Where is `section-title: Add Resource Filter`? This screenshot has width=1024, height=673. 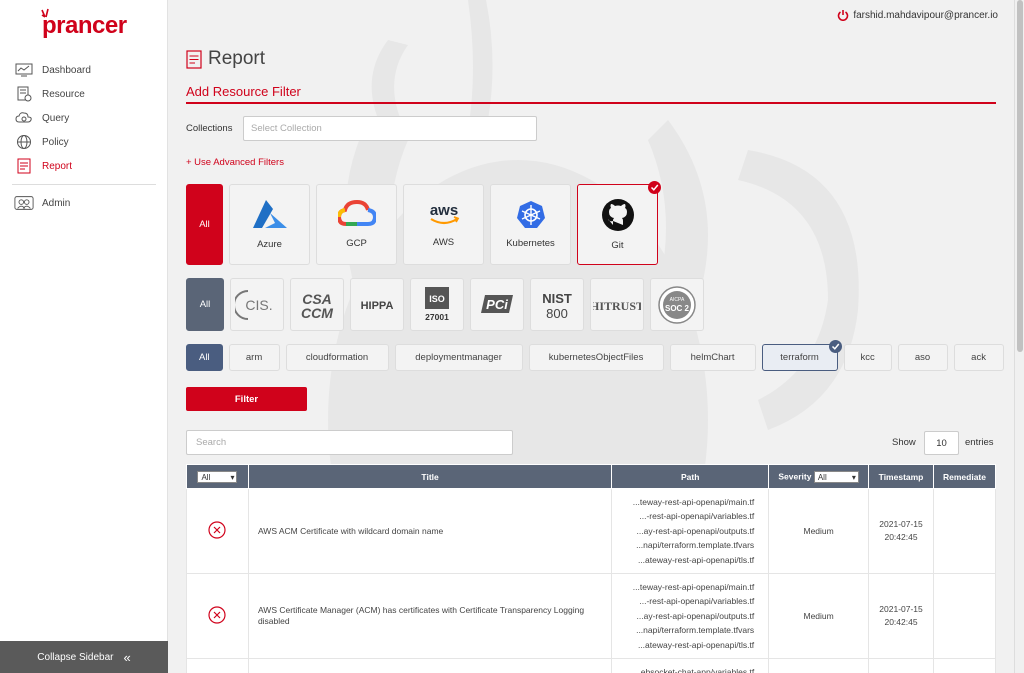 section-title: Add Resource Filter is located at coordinates (243, 91).